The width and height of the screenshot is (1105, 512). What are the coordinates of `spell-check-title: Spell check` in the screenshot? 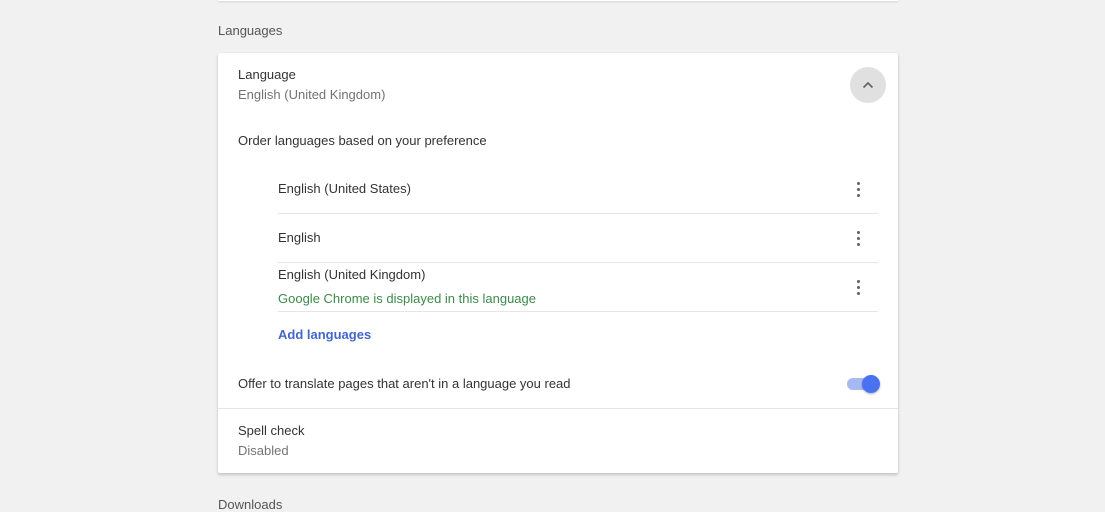 It's located at (271, 430).